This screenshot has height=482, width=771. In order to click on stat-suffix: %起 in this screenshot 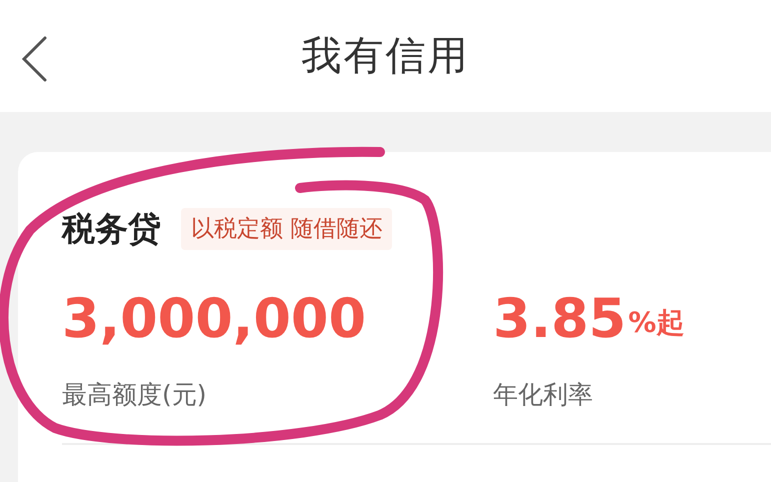, I will do `click(656, 322)`.